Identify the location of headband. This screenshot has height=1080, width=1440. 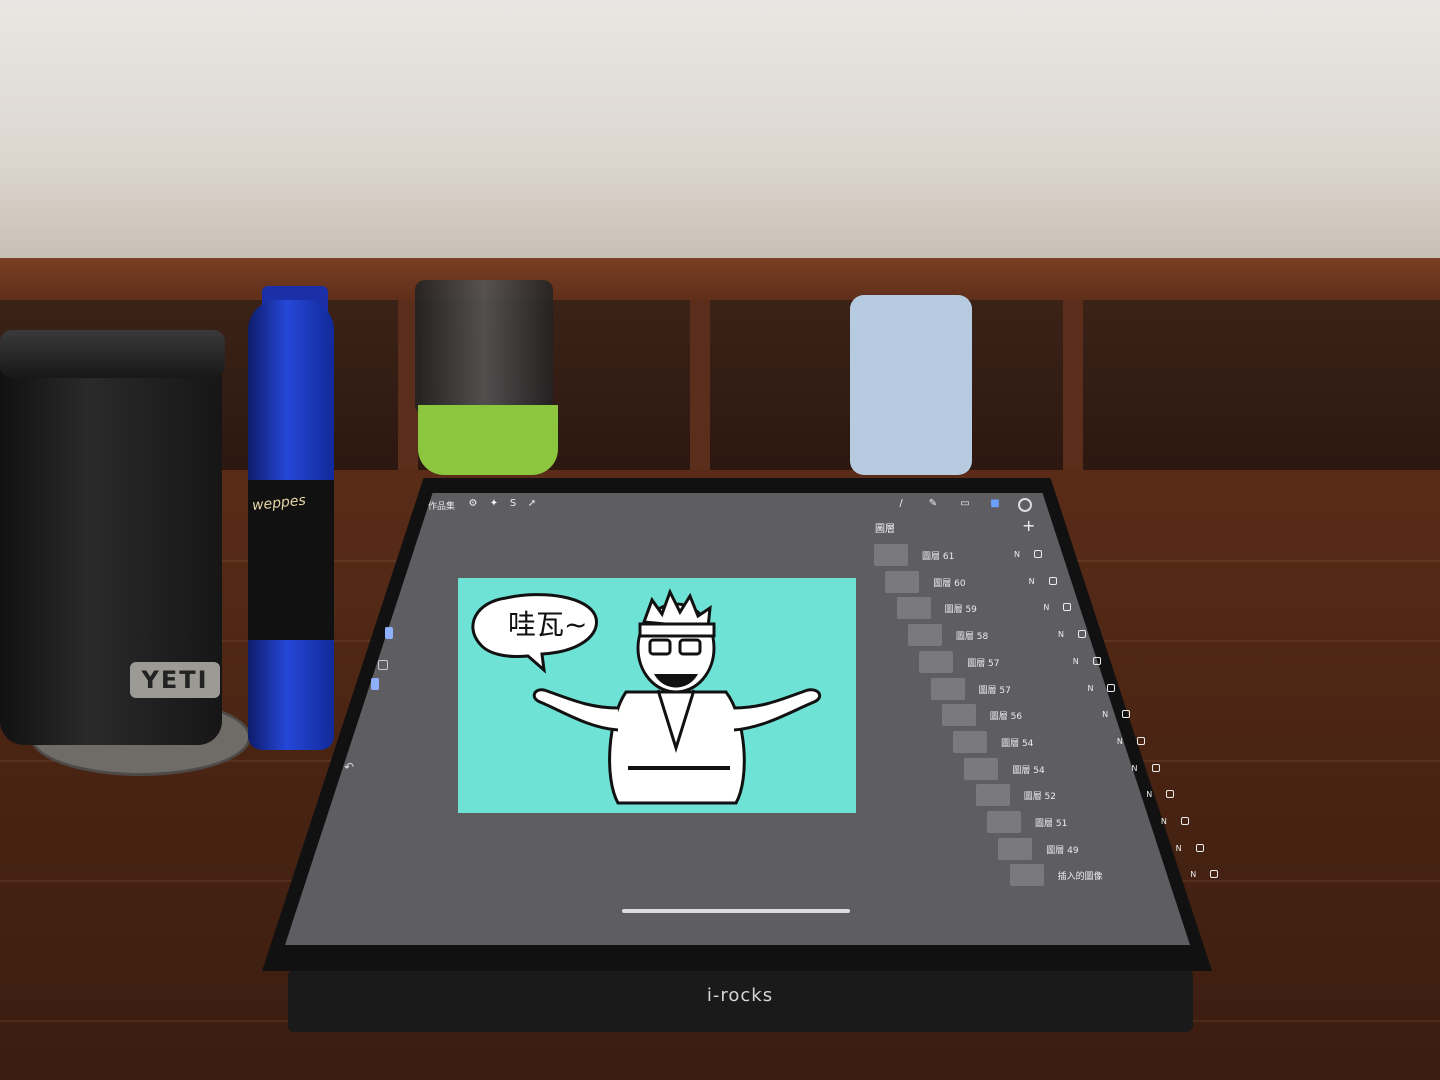
(677, 630).